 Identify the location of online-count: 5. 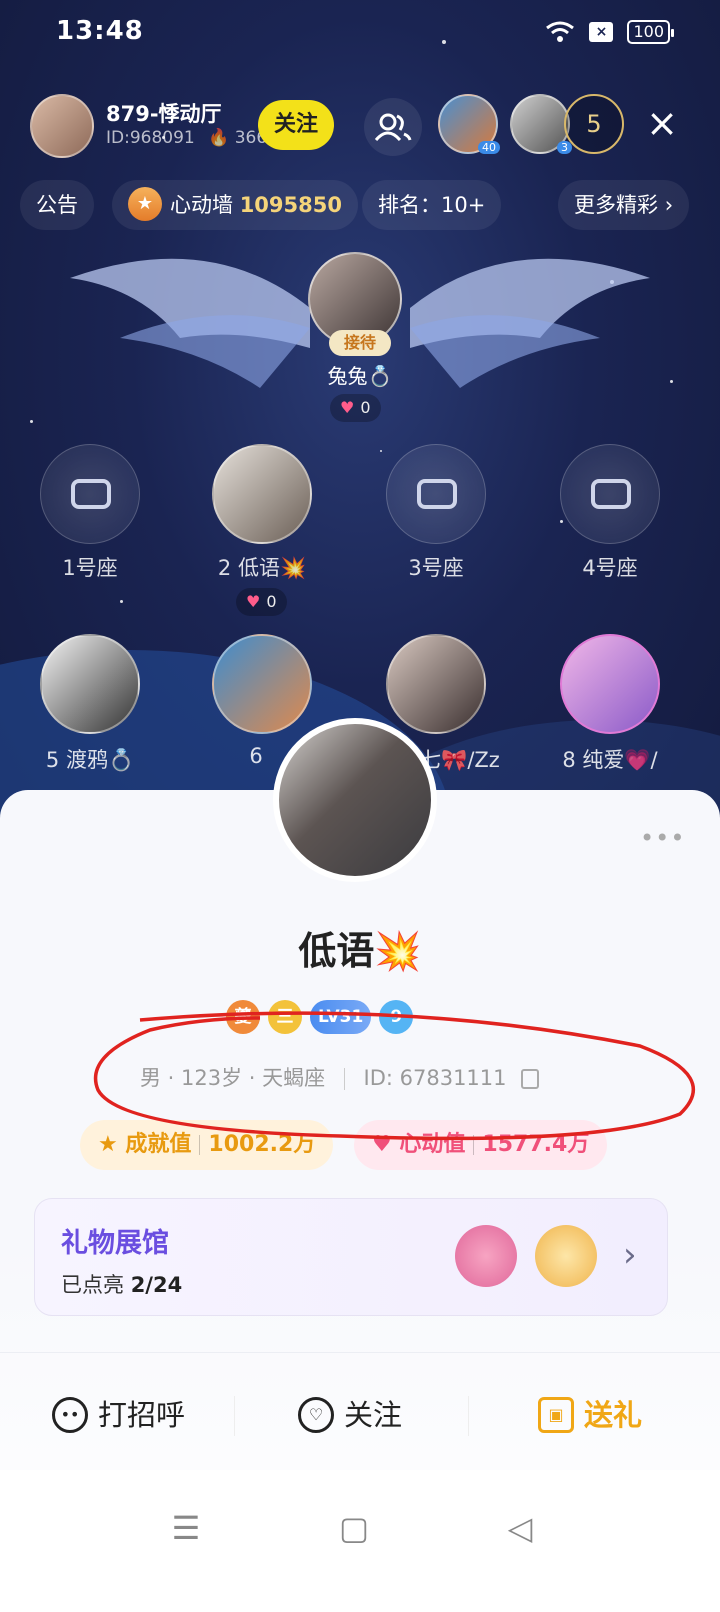
(594, 124).